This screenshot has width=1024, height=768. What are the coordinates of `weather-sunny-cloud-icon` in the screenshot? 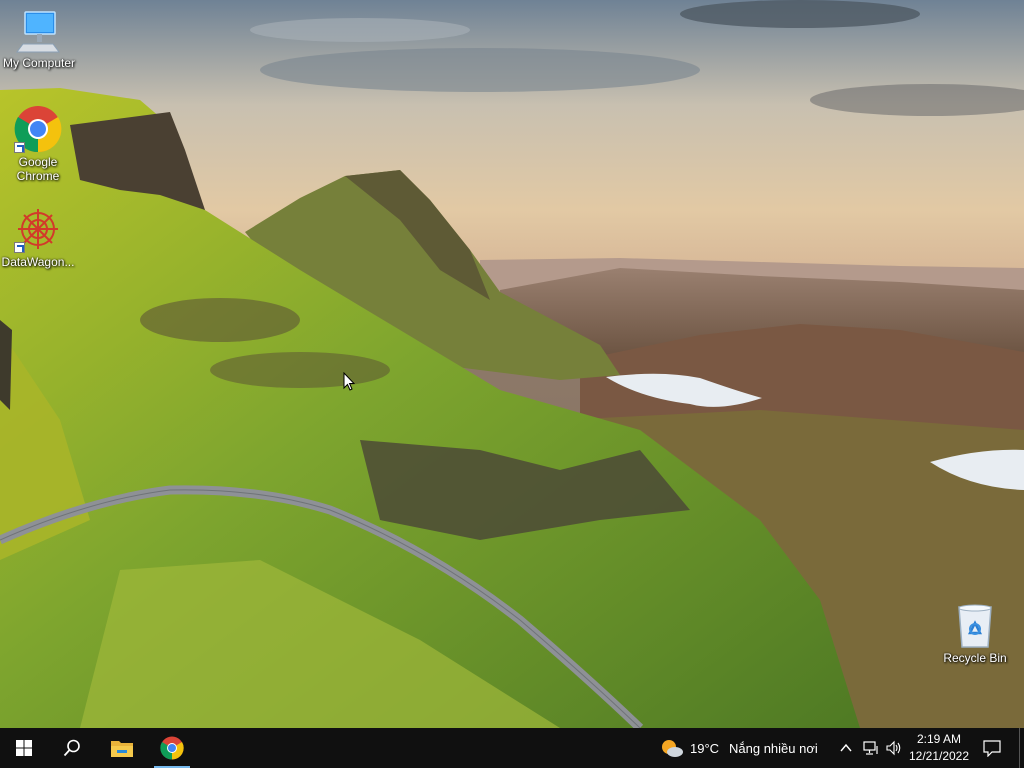 It's located at (672, 748).